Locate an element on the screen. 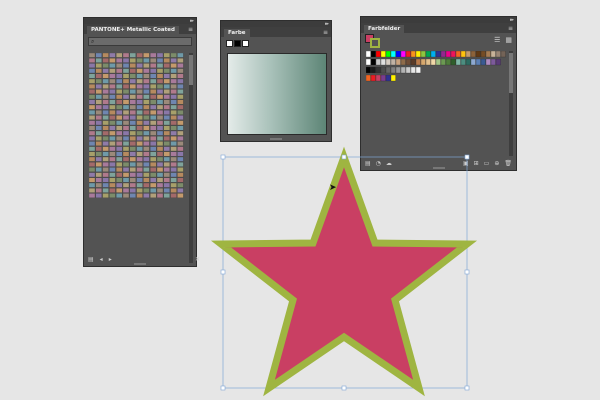  farbe-mini-swatches is located at coordinates (276, 43).